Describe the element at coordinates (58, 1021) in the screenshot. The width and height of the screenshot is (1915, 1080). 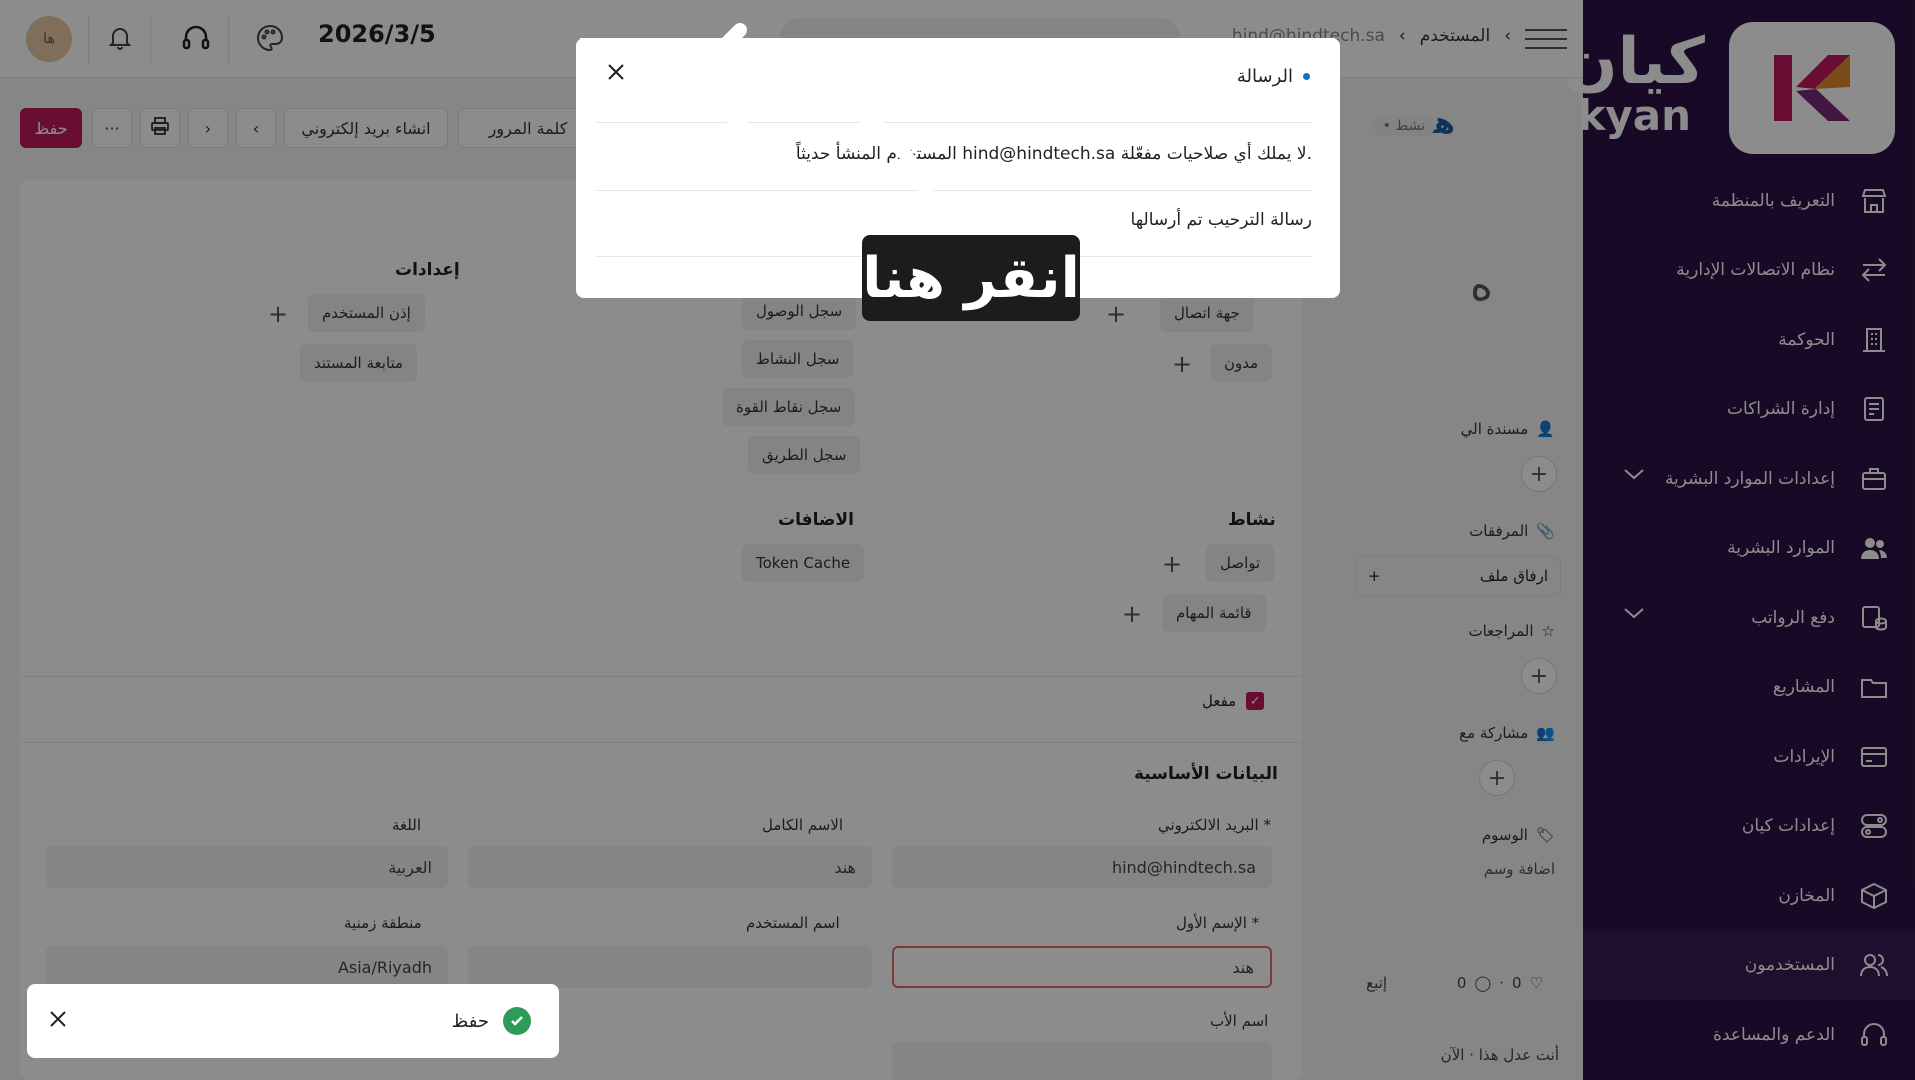
I see `toast-close-button` at that location.